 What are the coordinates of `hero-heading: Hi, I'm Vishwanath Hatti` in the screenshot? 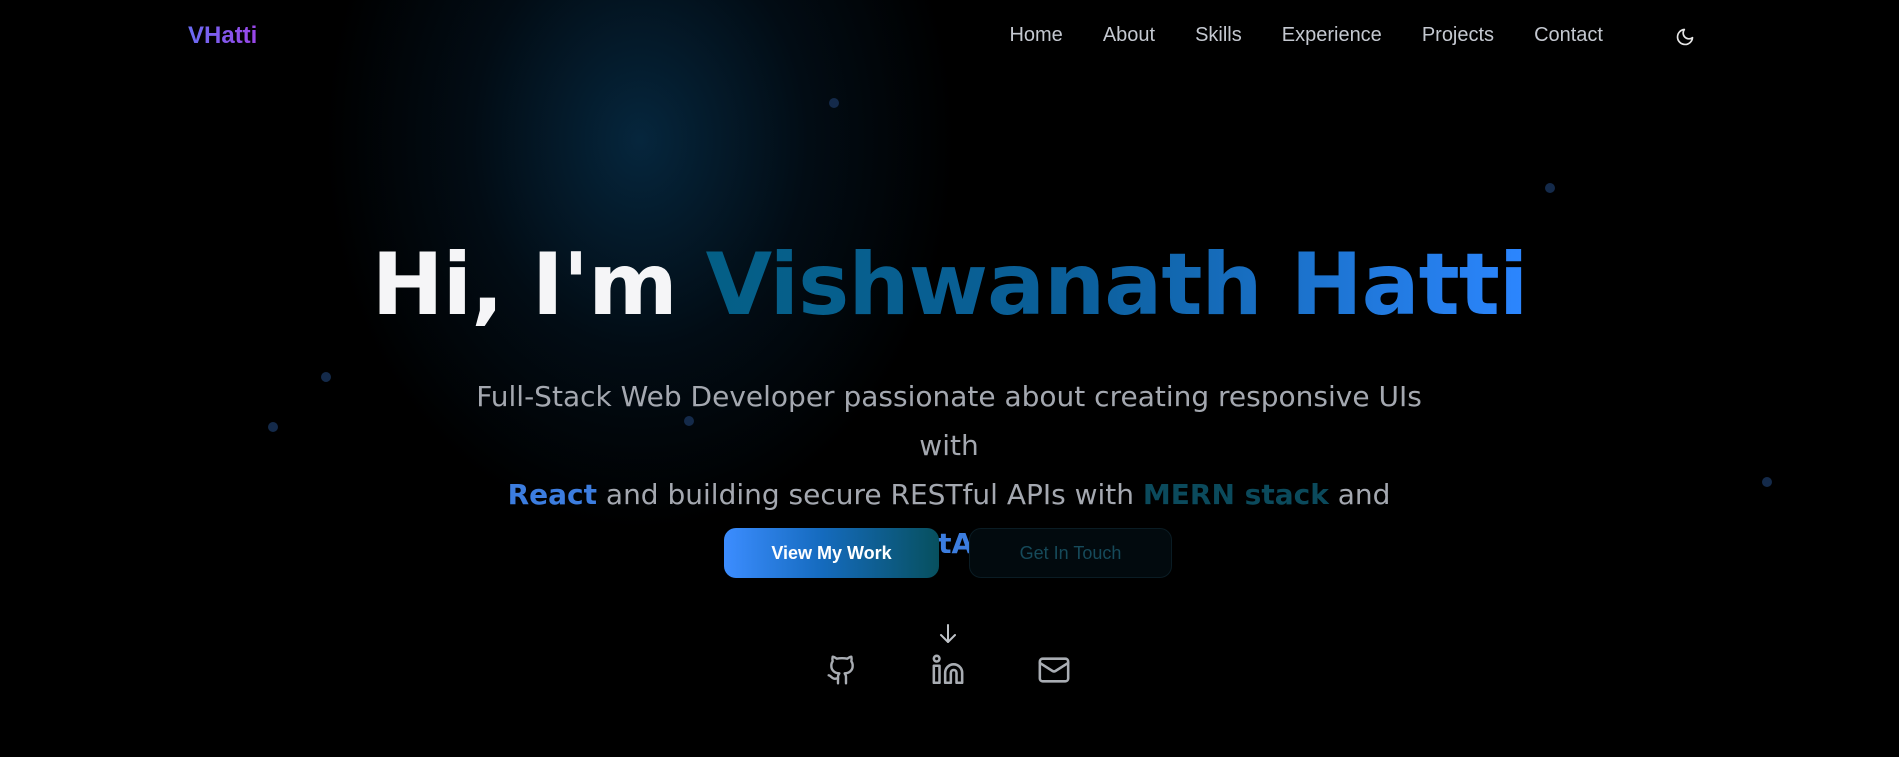 It's located at (949, 285).